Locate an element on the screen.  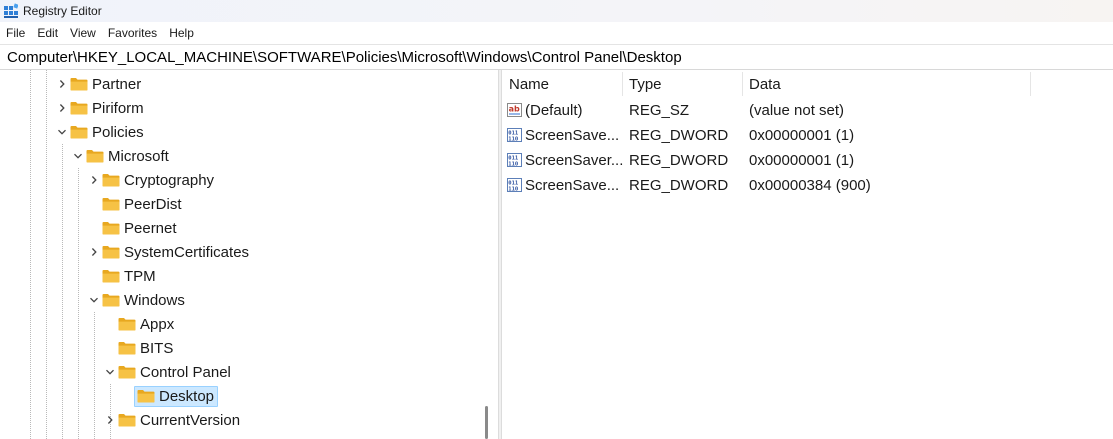
tree-node: Peernet is located at coordinates (132, 228).